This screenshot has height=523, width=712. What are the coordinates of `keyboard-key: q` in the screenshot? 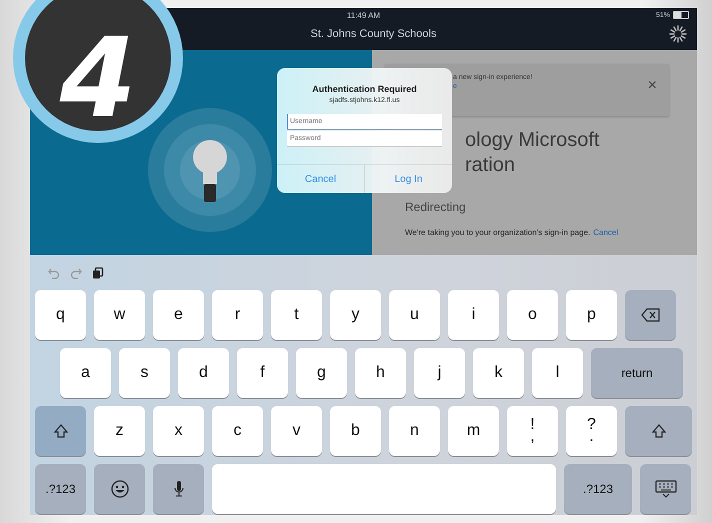 It's located at (60, 315).